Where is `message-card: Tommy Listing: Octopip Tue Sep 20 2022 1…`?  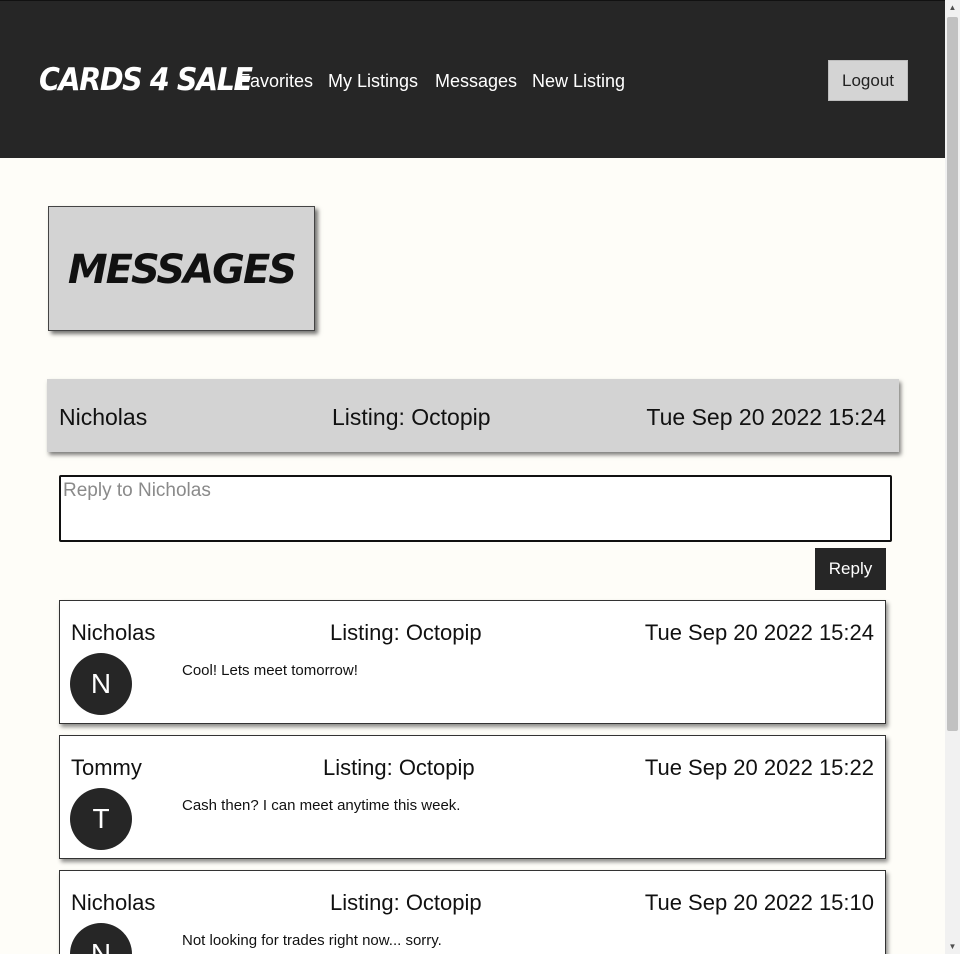 message-card: Tommy Listing: Octopip Tue Sep 20 2022 1… is located at coordinates (472, 797).